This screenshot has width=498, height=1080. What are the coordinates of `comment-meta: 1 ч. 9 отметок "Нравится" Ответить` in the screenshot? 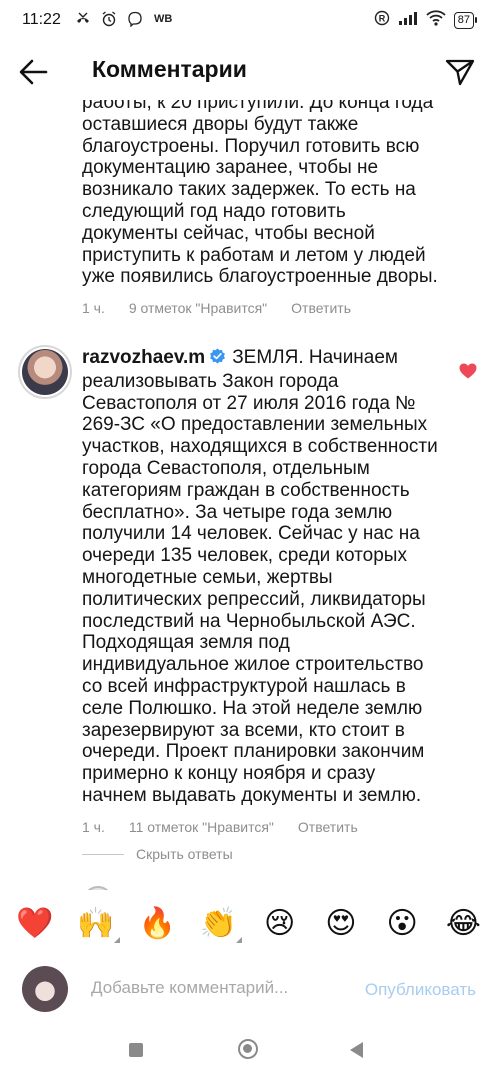 It's located at (262, 308).